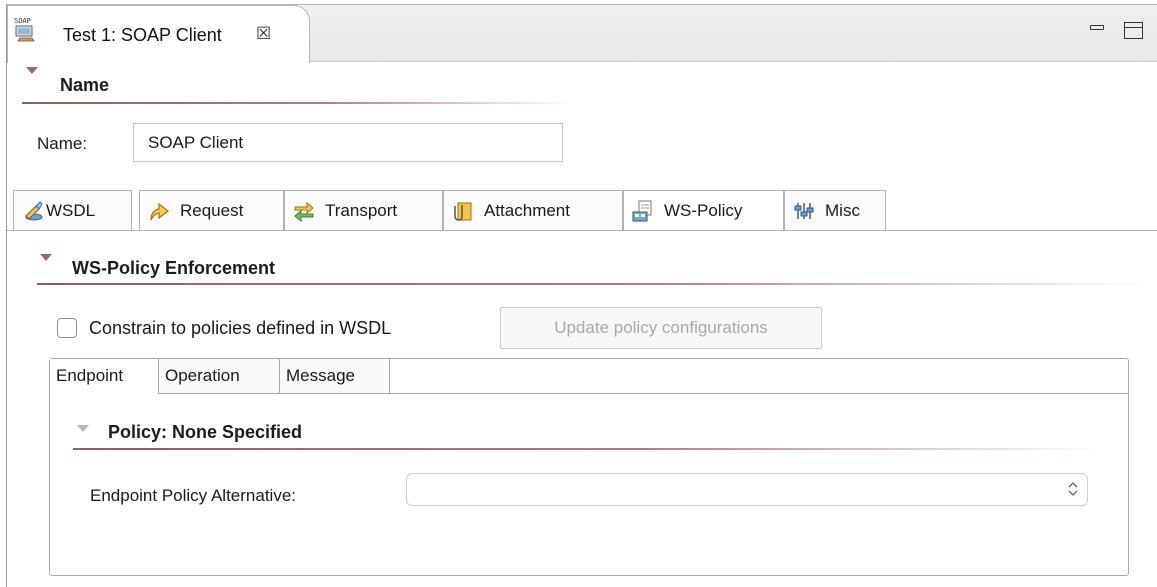 This screenshot has width=1157, height=587. What do you see at coordinates (142, 35) in the screenshot?
I see `editor-tab-title: Test 1: SOAP Client` at bounding box center [142, 35].